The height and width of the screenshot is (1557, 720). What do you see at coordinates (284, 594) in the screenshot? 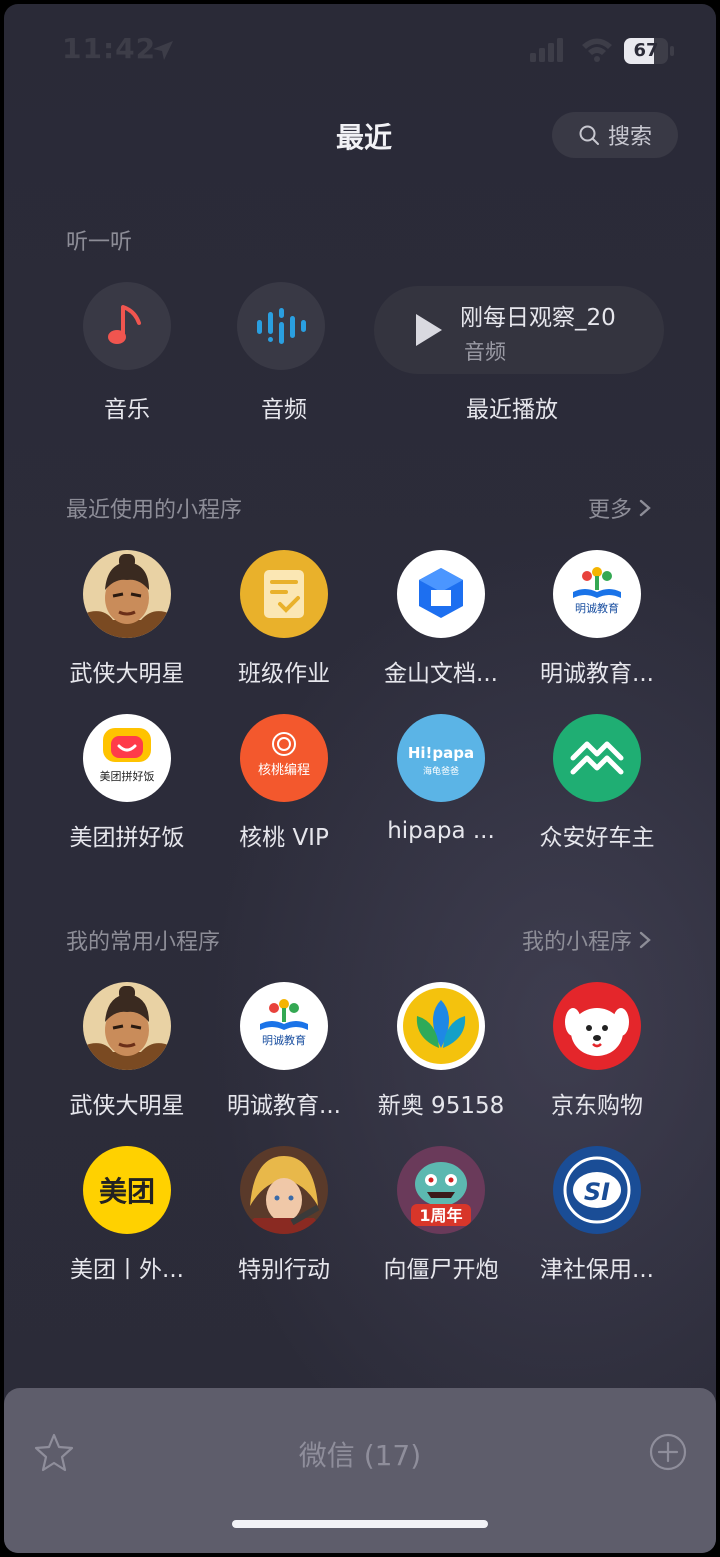
I see `homework-icon` at bounding box center [284, 594].